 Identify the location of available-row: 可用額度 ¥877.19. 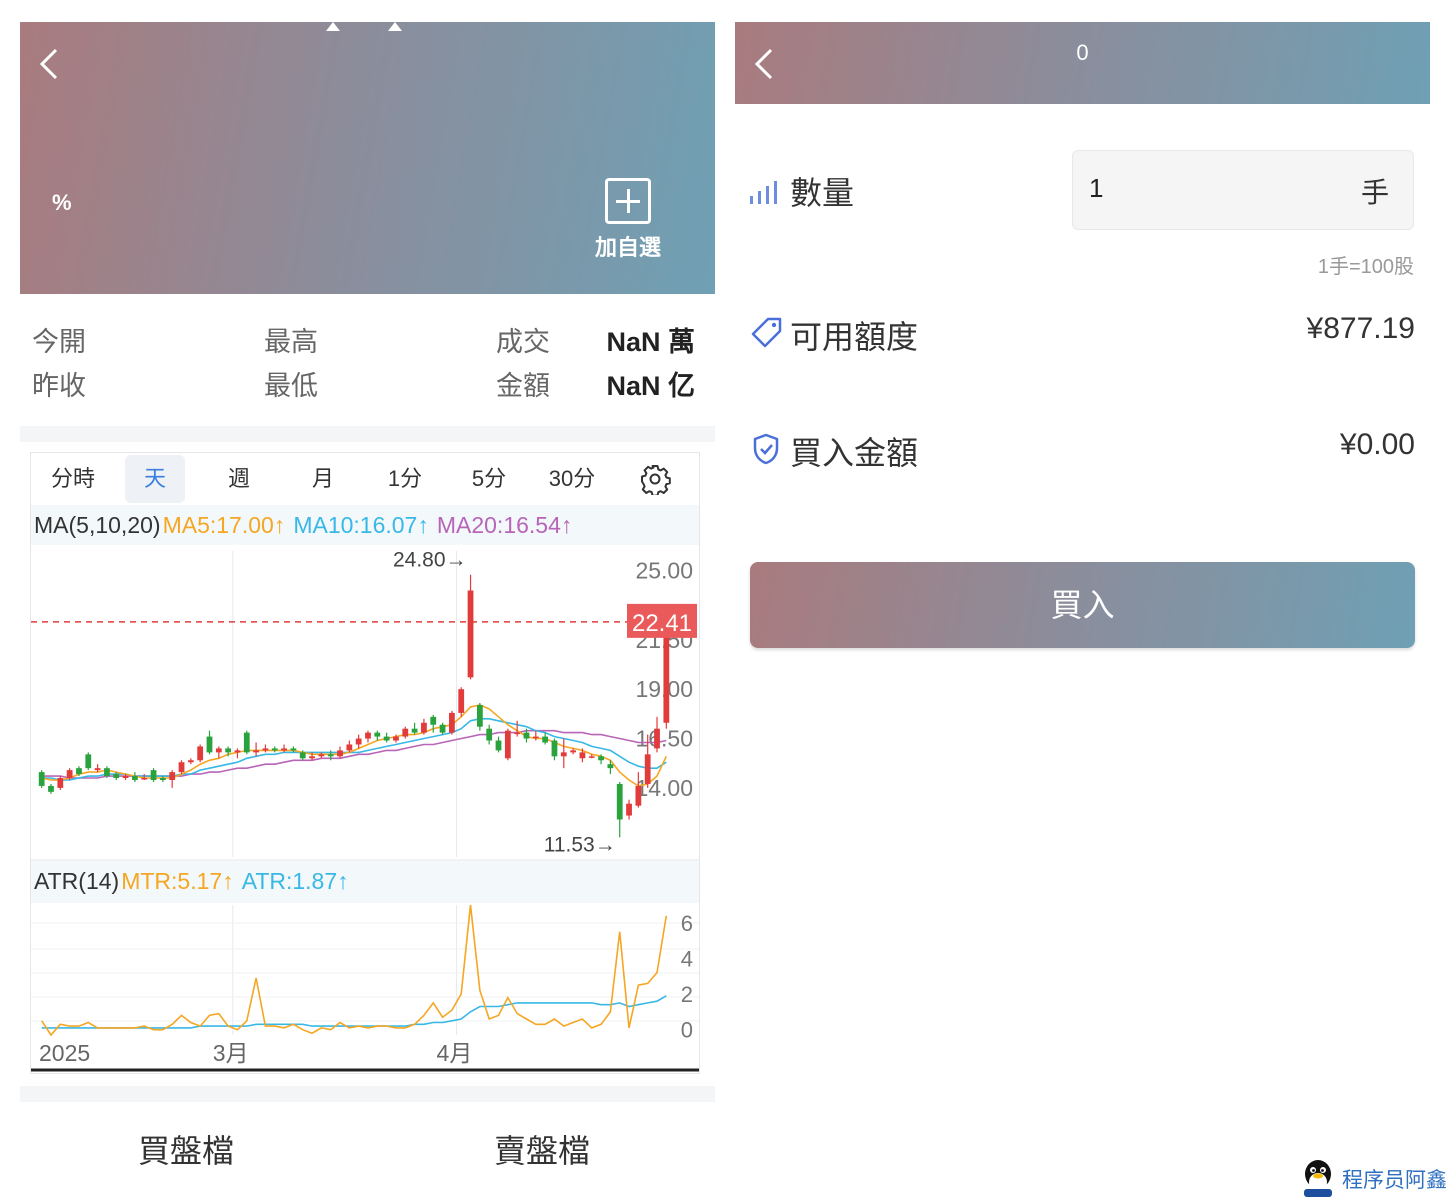
(1082, 334).